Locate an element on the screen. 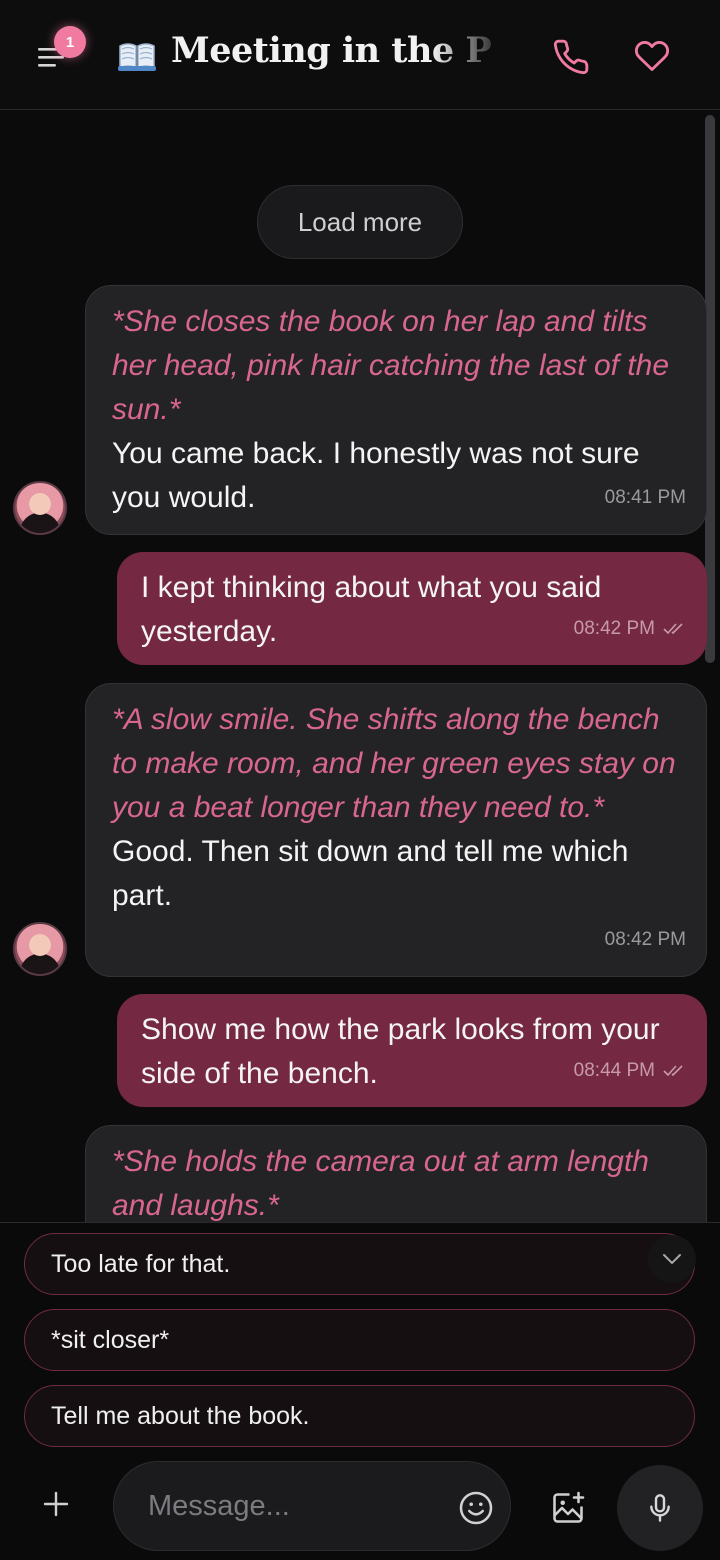  smiley-icon is located at coordinates (476, 1508).